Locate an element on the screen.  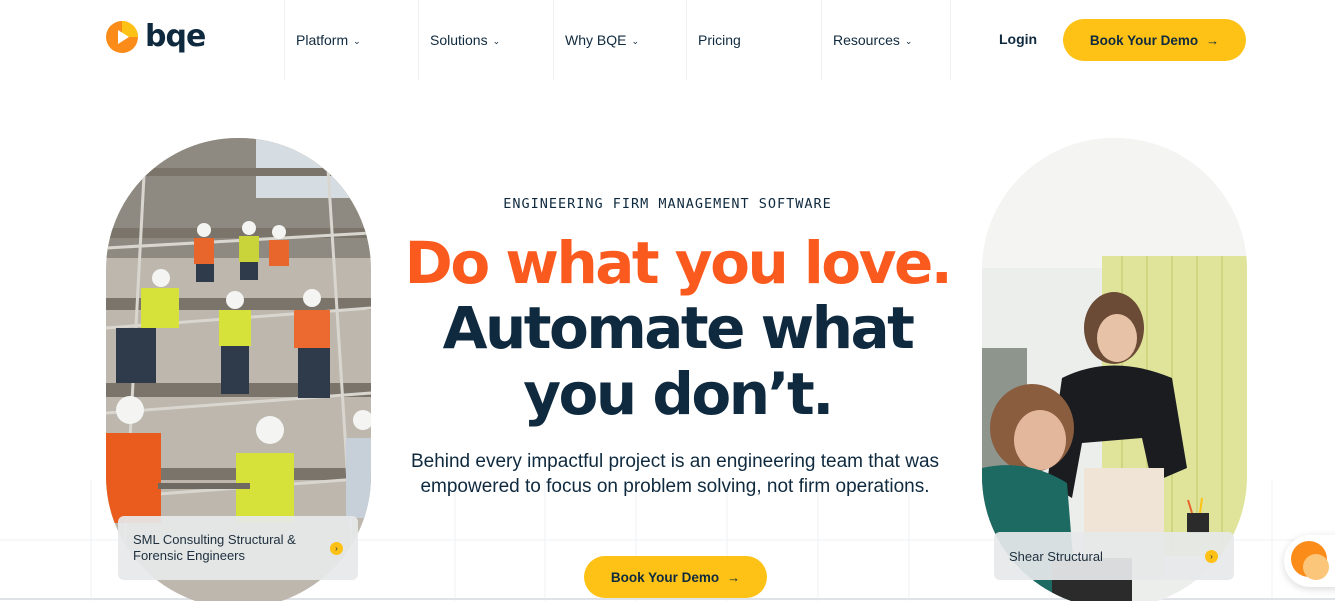
caption-shear-structural: Shear Structural › is located at coordinates (1114, 556).